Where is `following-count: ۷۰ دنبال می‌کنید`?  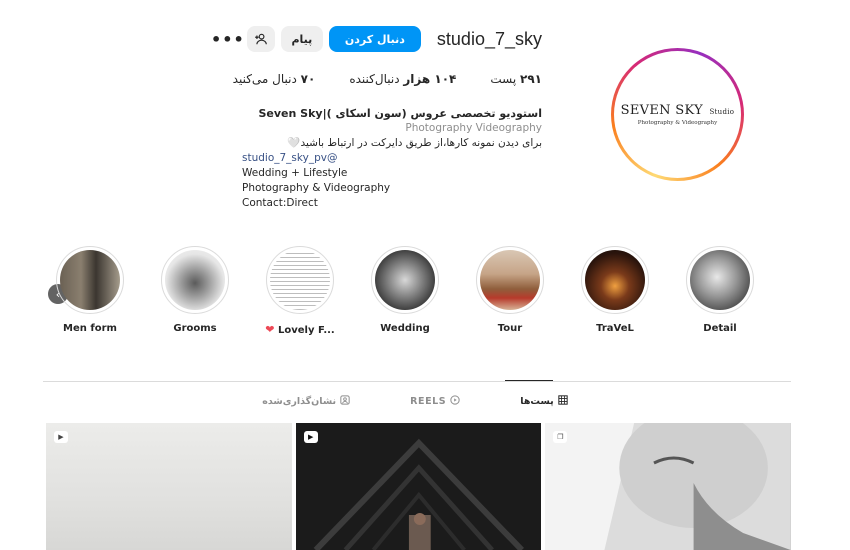 following-count: ۷۰ دنبال می‌کنید is located at coordinates (274, 79).